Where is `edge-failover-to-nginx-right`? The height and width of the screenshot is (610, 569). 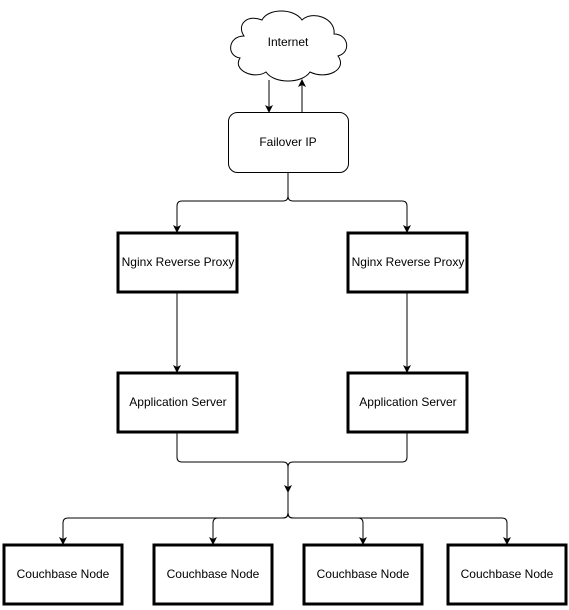
edge-failover-to-nginx-right is located at coordinates (349, 214).